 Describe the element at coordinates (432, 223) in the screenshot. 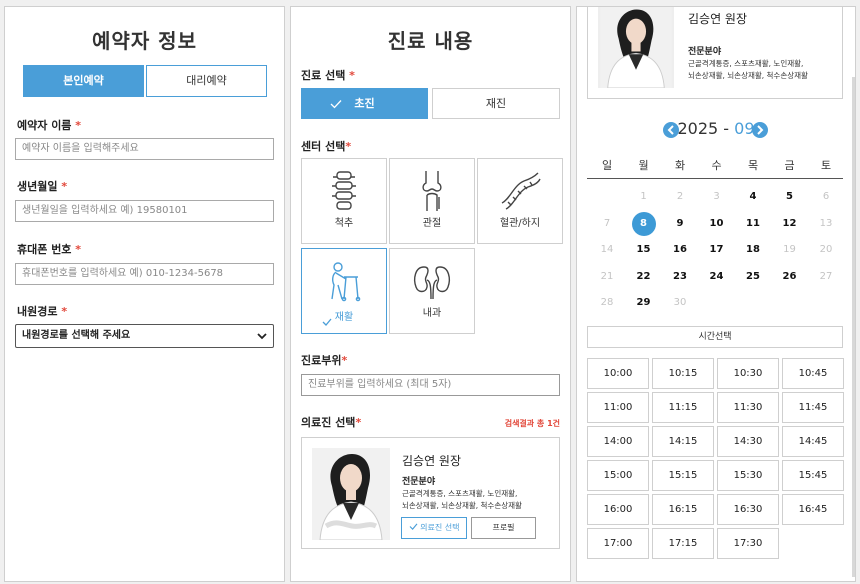

I see `center-joint-label: 관절` at that location.